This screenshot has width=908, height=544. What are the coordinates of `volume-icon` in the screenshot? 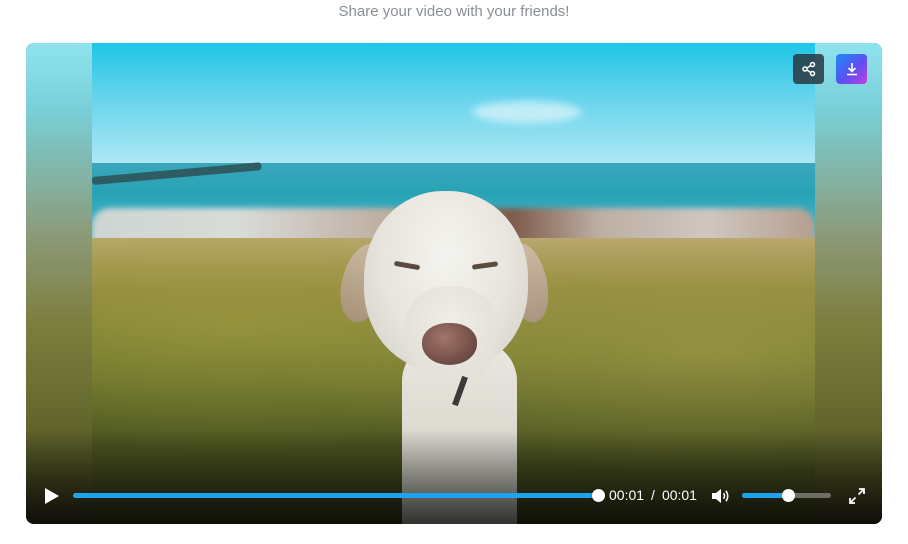 It's located at (720, 496).